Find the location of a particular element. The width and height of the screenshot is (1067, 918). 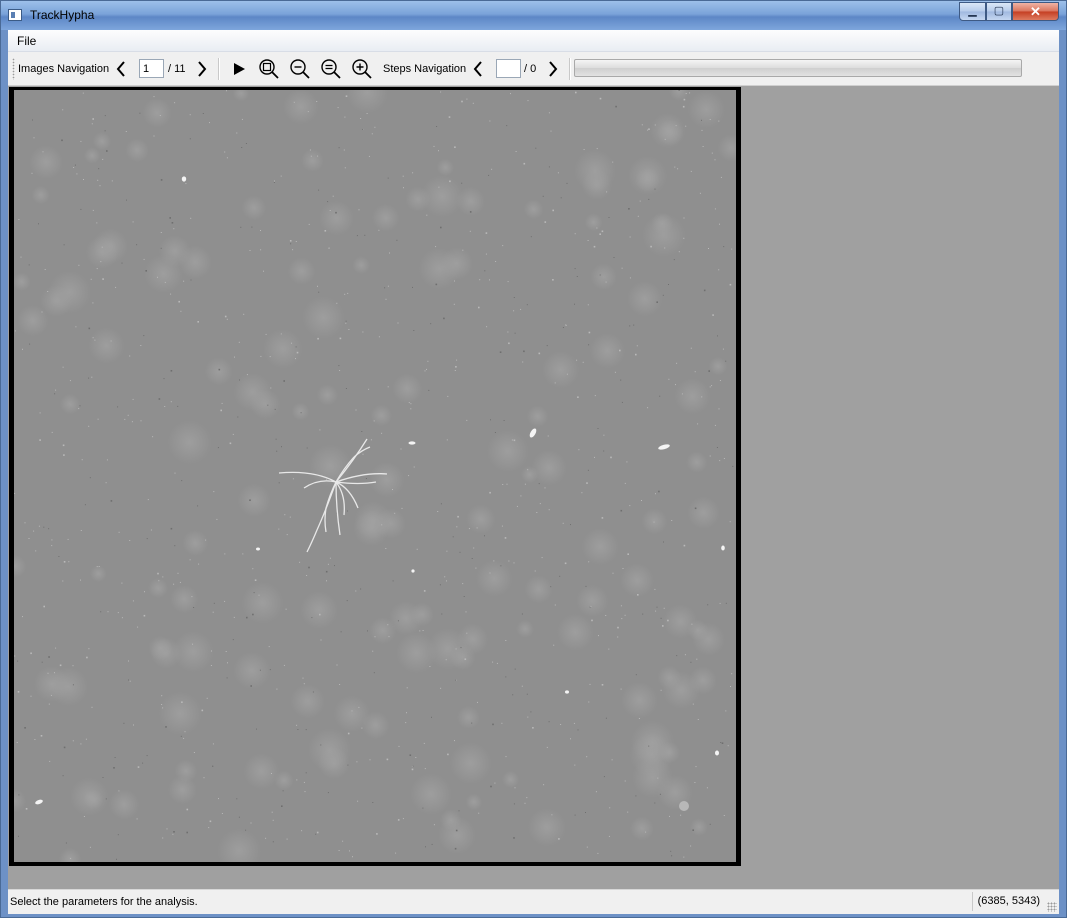

step-index-input is located at coordinates (508, 68).